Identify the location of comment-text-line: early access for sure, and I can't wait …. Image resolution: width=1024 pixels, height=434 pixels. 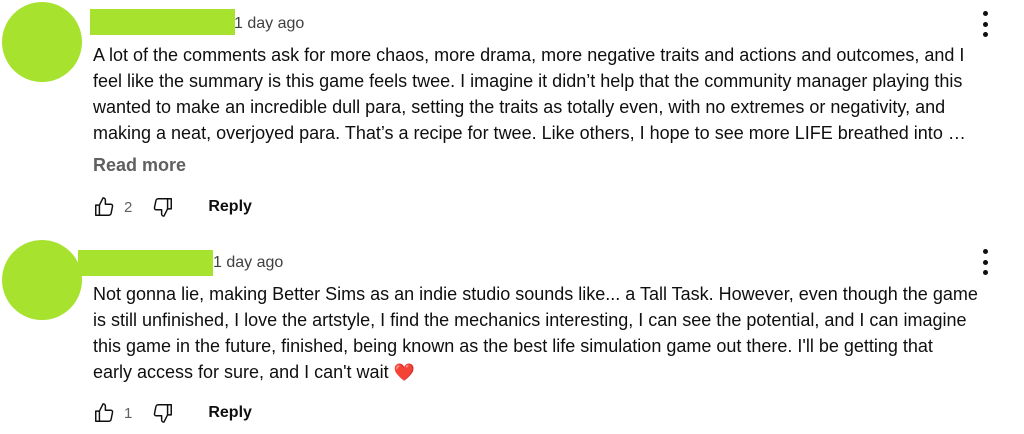
(553, 372).